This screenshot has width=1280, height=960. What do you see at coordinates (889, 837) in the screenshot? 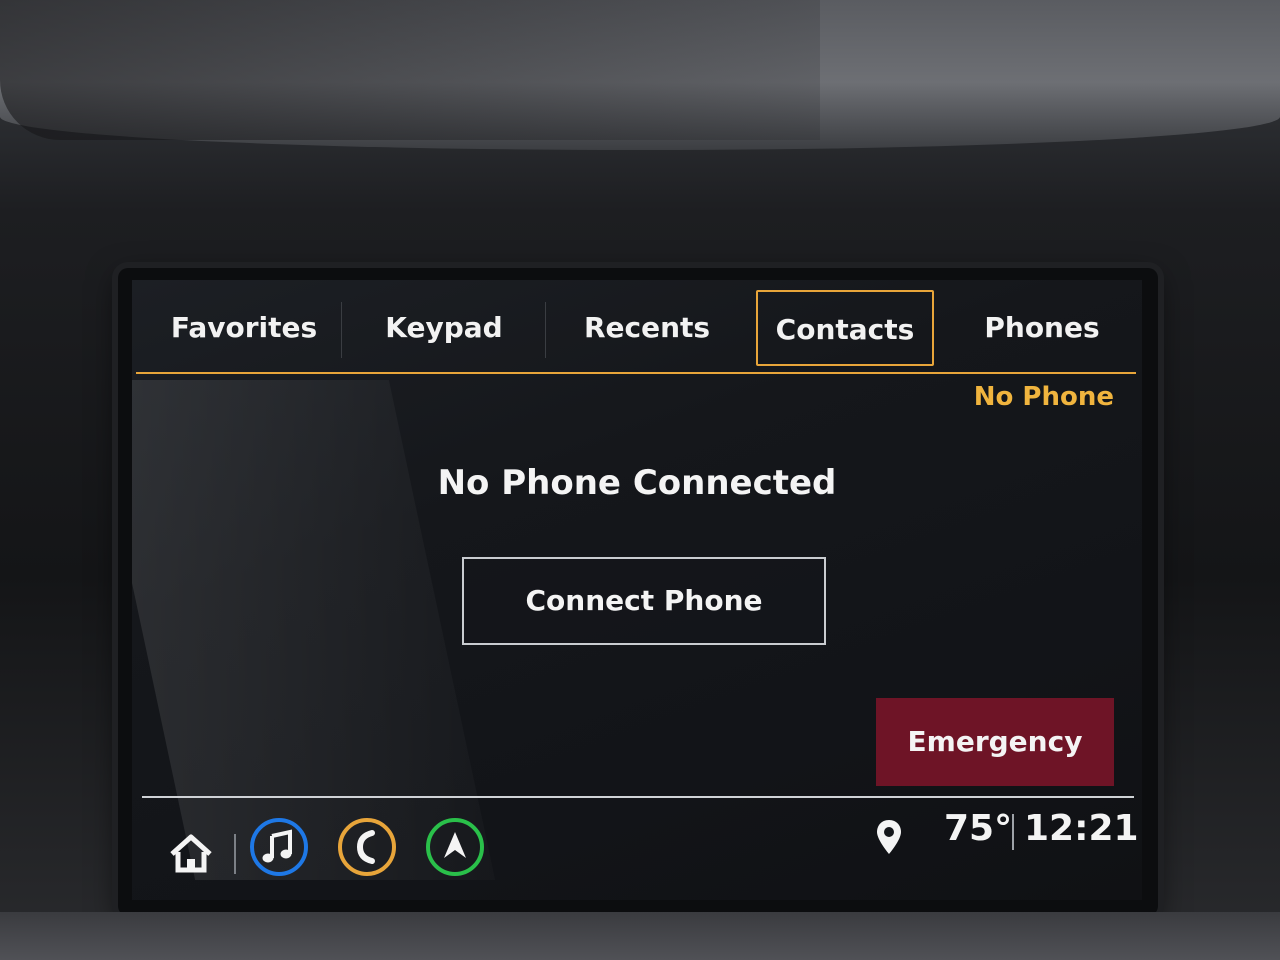
I see `location-pin-icon` at bounding box center [889, 837].